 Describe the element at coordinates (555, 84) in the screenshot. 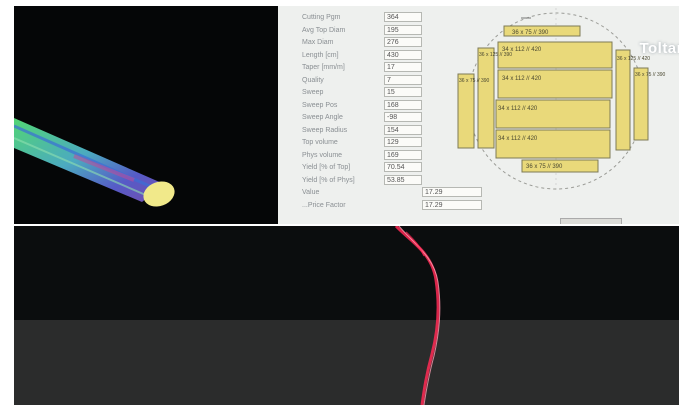

I see `board-center-2: 34 x 112 // 420` at that location.